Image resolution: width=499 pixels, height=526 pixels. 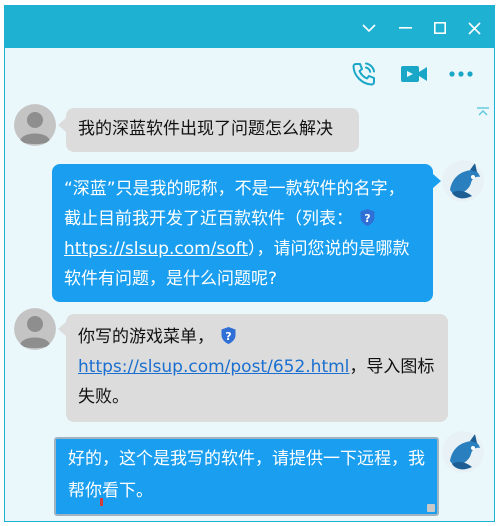 What do you see at coordinates (146, 337) in the screenshot?
I see `message-text: 你写的游戏菜单，` at bounding box center [146, 337].